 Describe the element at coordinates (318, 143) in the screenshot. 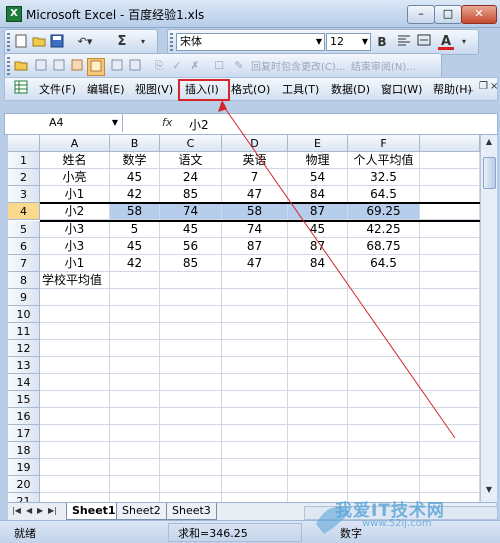

I see `column-header-e: E` at that location.